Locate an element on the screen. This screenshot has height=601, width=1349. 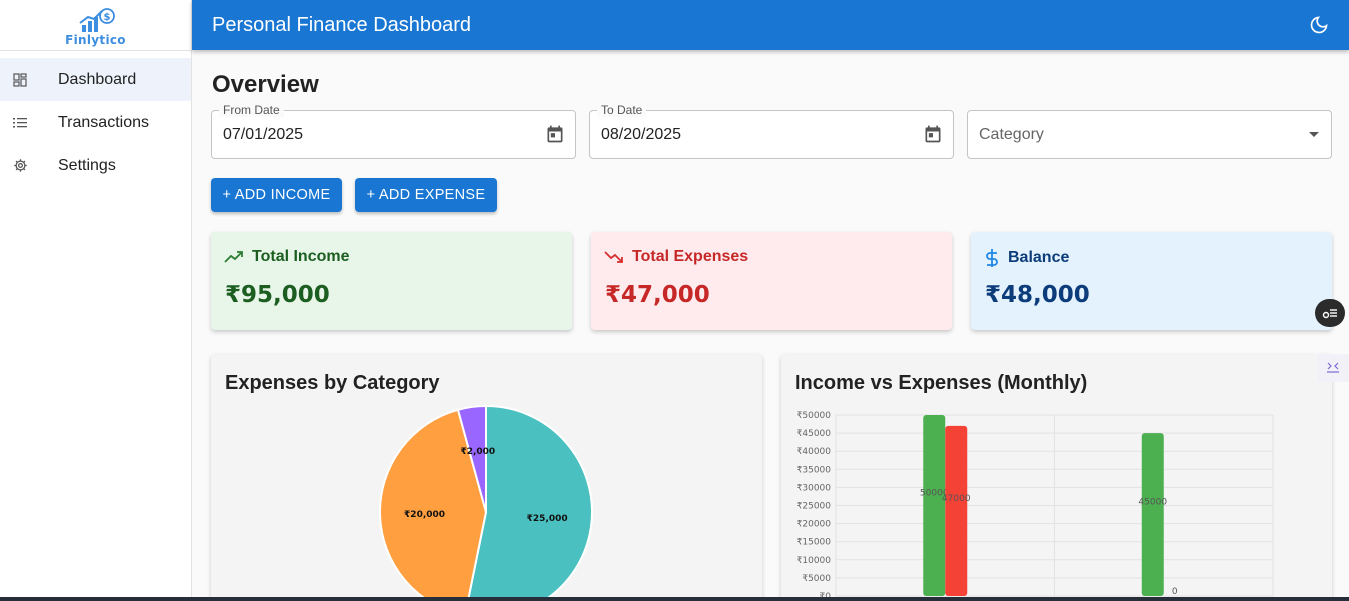
category-placeholder: Category is located at coordinates (1011, 134).